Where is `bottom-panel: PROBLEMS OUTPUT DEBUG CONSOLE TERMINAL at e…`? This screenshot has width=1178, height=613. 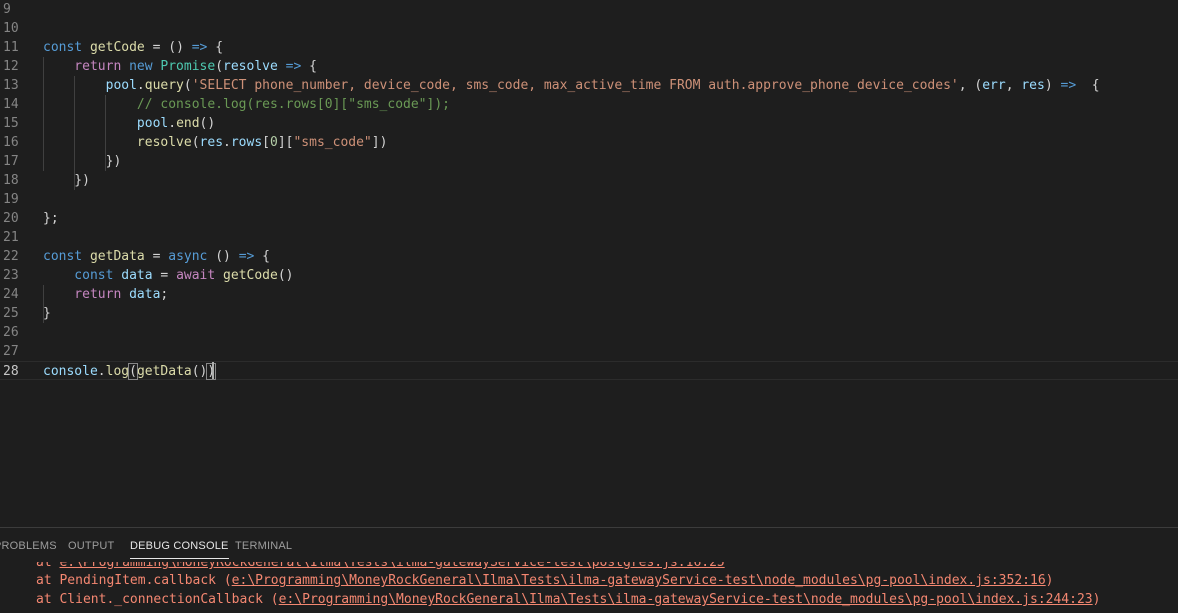 bottom-panel: PROBLEMS OUTPUT DEBUG CONSOLE TERMINAL at e… is located at coordinates (589, 570).